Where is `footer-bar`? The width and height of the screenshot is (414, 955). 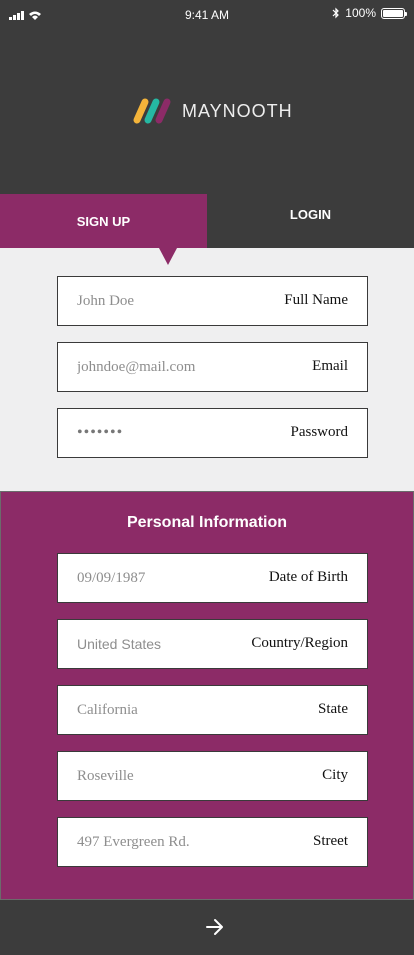 footer-bar is located at coordinates (207, 927).